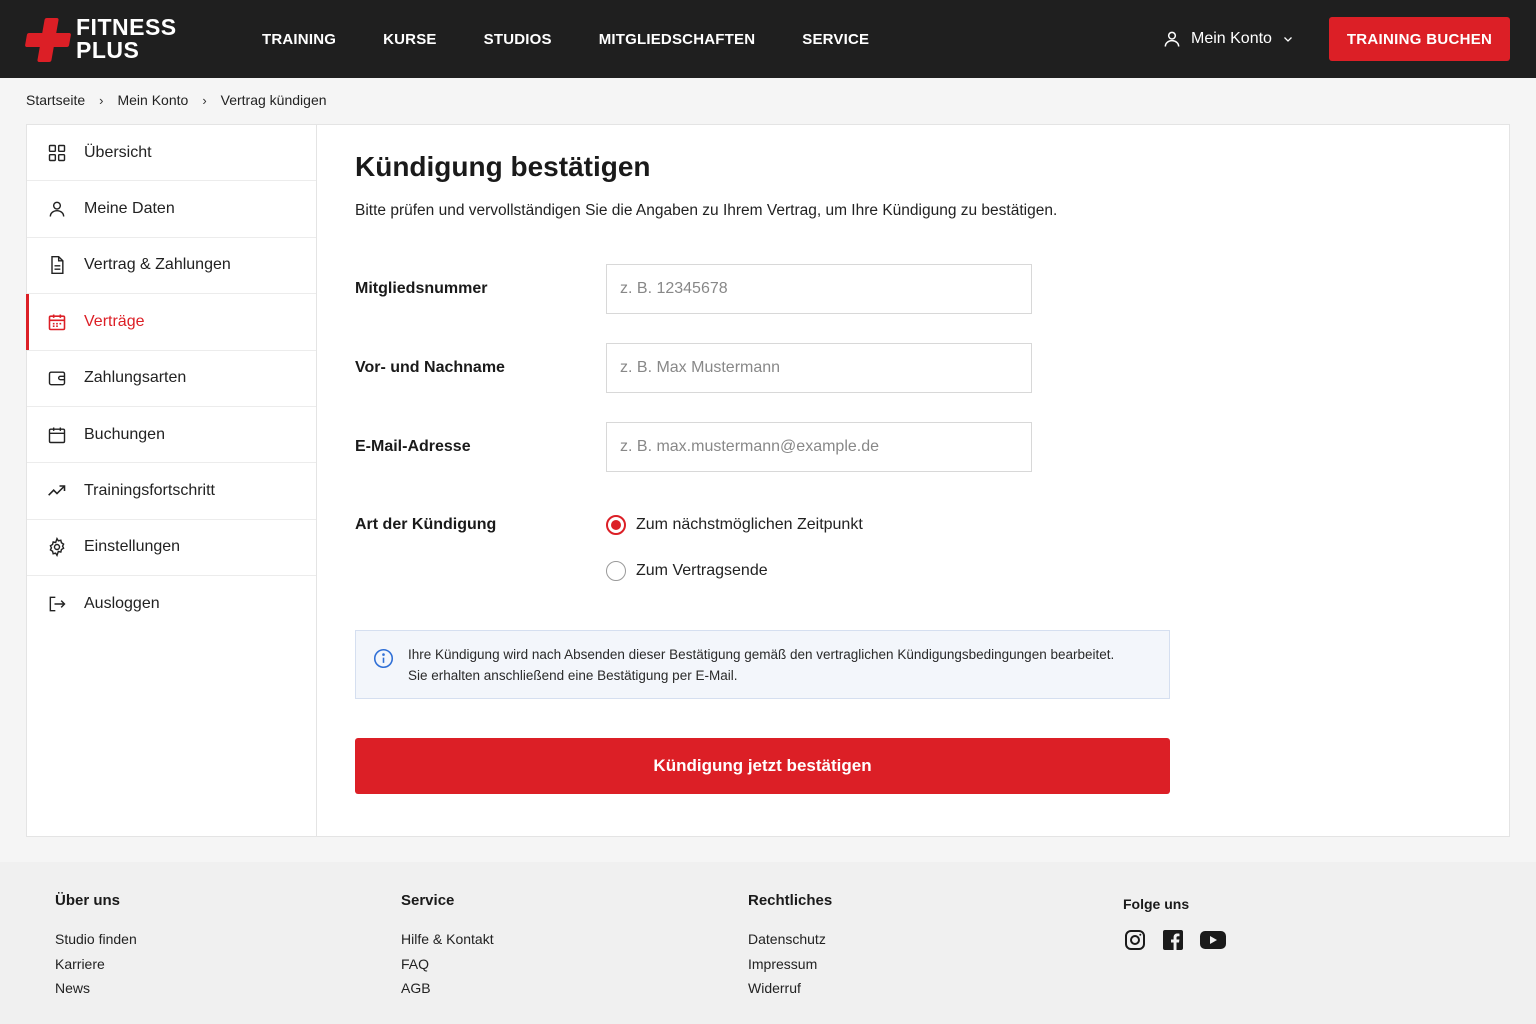 The height and width of the screenshot is (1024, 1536). I want to click on sidebar-item-zahlungsarten: Zahlungsarten, so click(171, 379).